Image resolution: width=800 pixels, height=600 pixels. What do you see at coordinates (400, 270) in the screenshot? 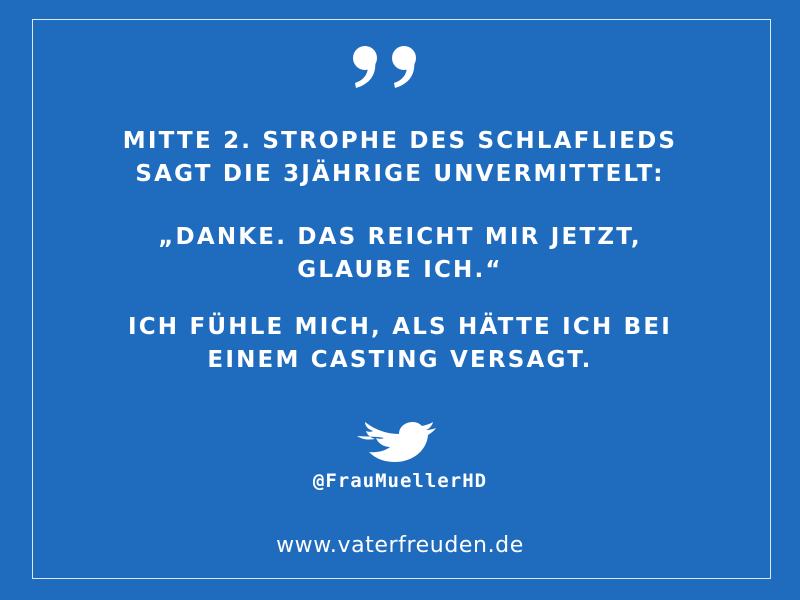
I see `quote-line: GLAUBE ICH.“` at bounding box center [400, 270].